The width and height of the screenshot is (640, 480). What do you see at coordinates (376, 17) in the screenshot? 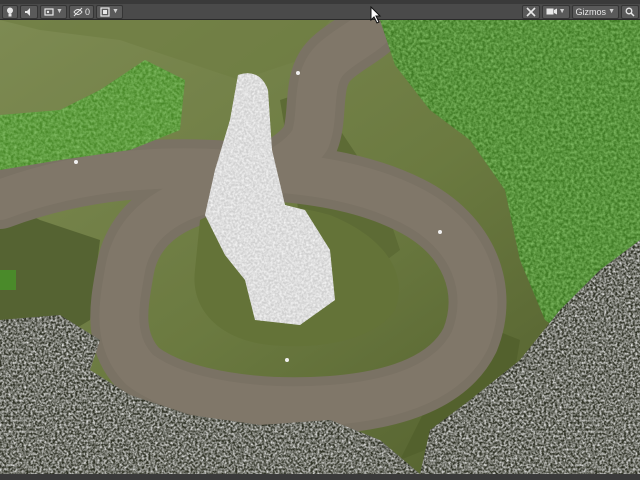
I see `mouse-cursor-icon` at bounding box center [376, 17].